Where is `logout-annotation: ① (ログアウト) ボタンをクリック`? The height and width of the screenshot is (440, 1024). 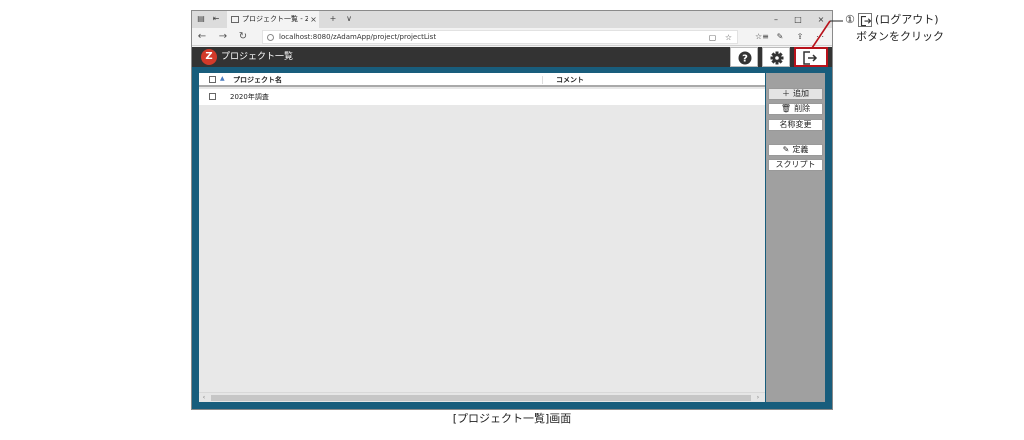 logout-annotation: ① (ログアウト) ボタンをクリック is located at coordinates (905, 29).